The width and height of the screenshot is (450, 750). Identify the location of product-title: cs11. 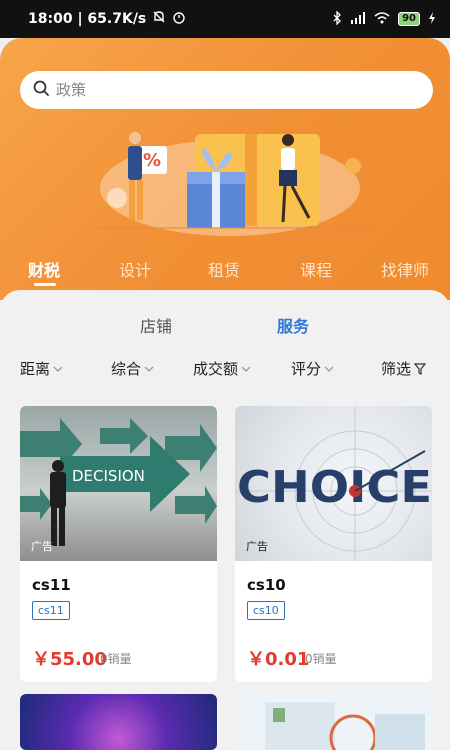
(51, 585).